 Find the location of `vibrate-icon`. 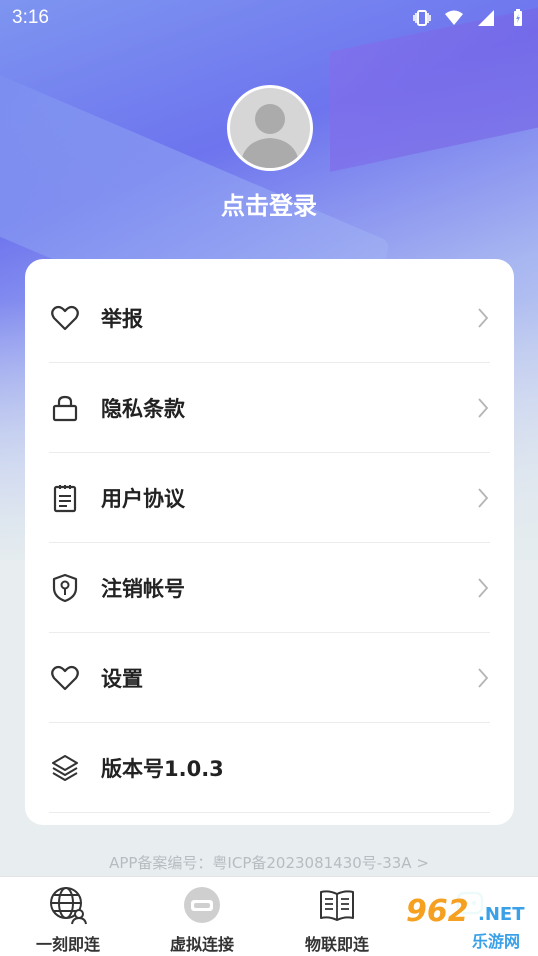

vibrate-icon is located at coordinates (422, 18).